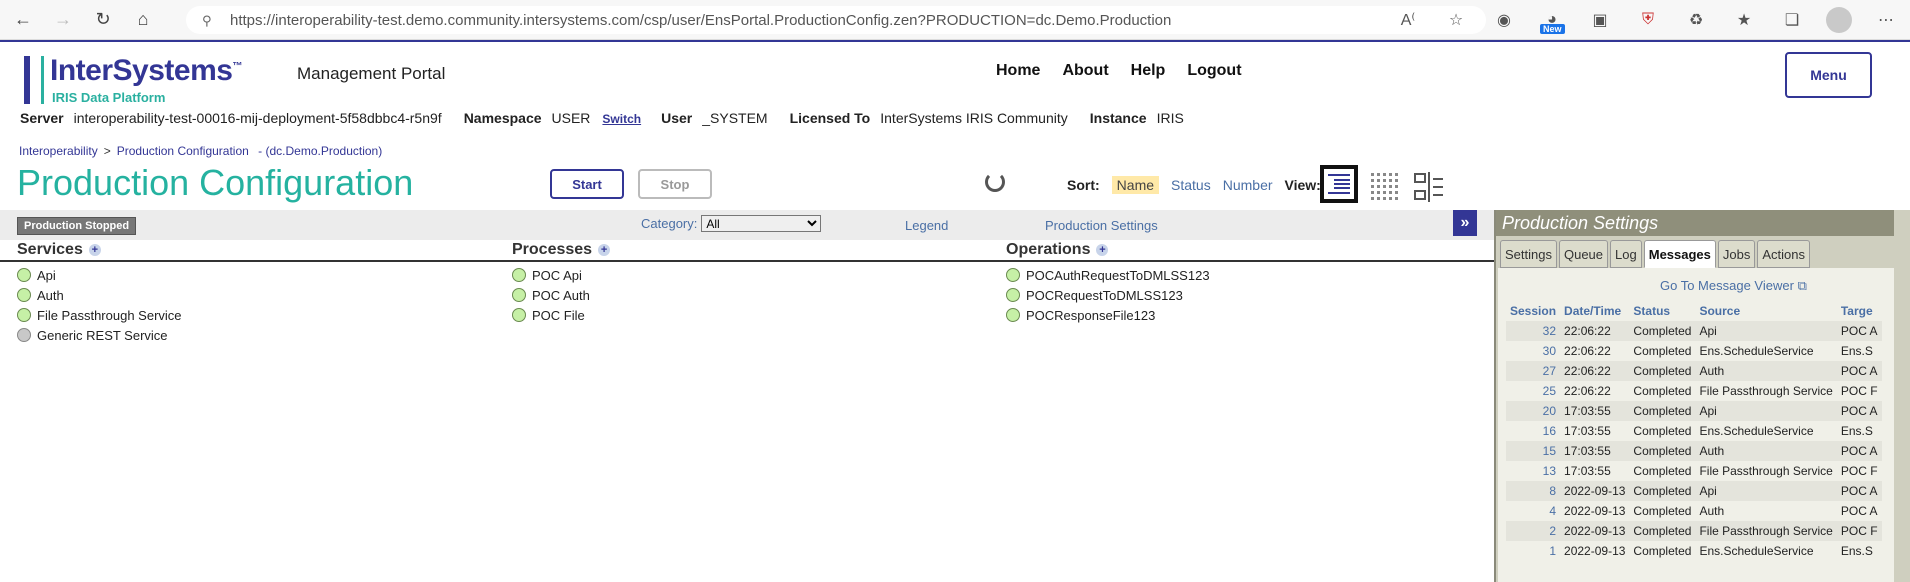 This screenshot has height=582, width=1910. Describe the element at coordinates (1859, 371) in the screenshot. I see `target-cell: POC A` at that location.